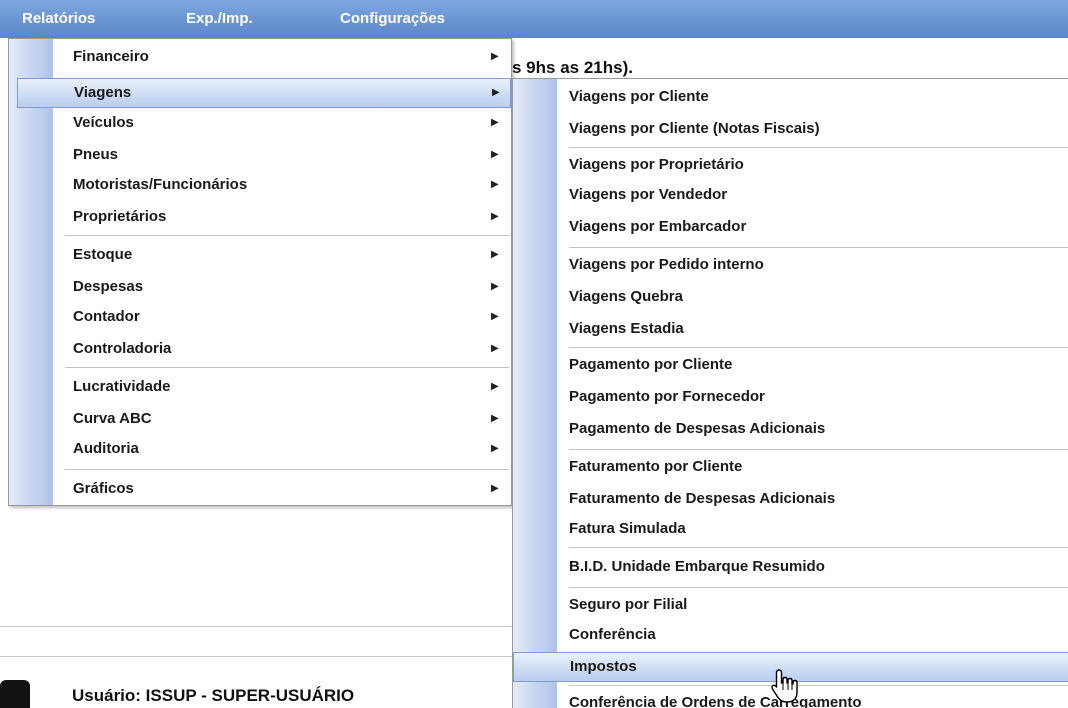  I want to click on relatorios-item-veiculos: Veículos ▶, so click(264, 123).